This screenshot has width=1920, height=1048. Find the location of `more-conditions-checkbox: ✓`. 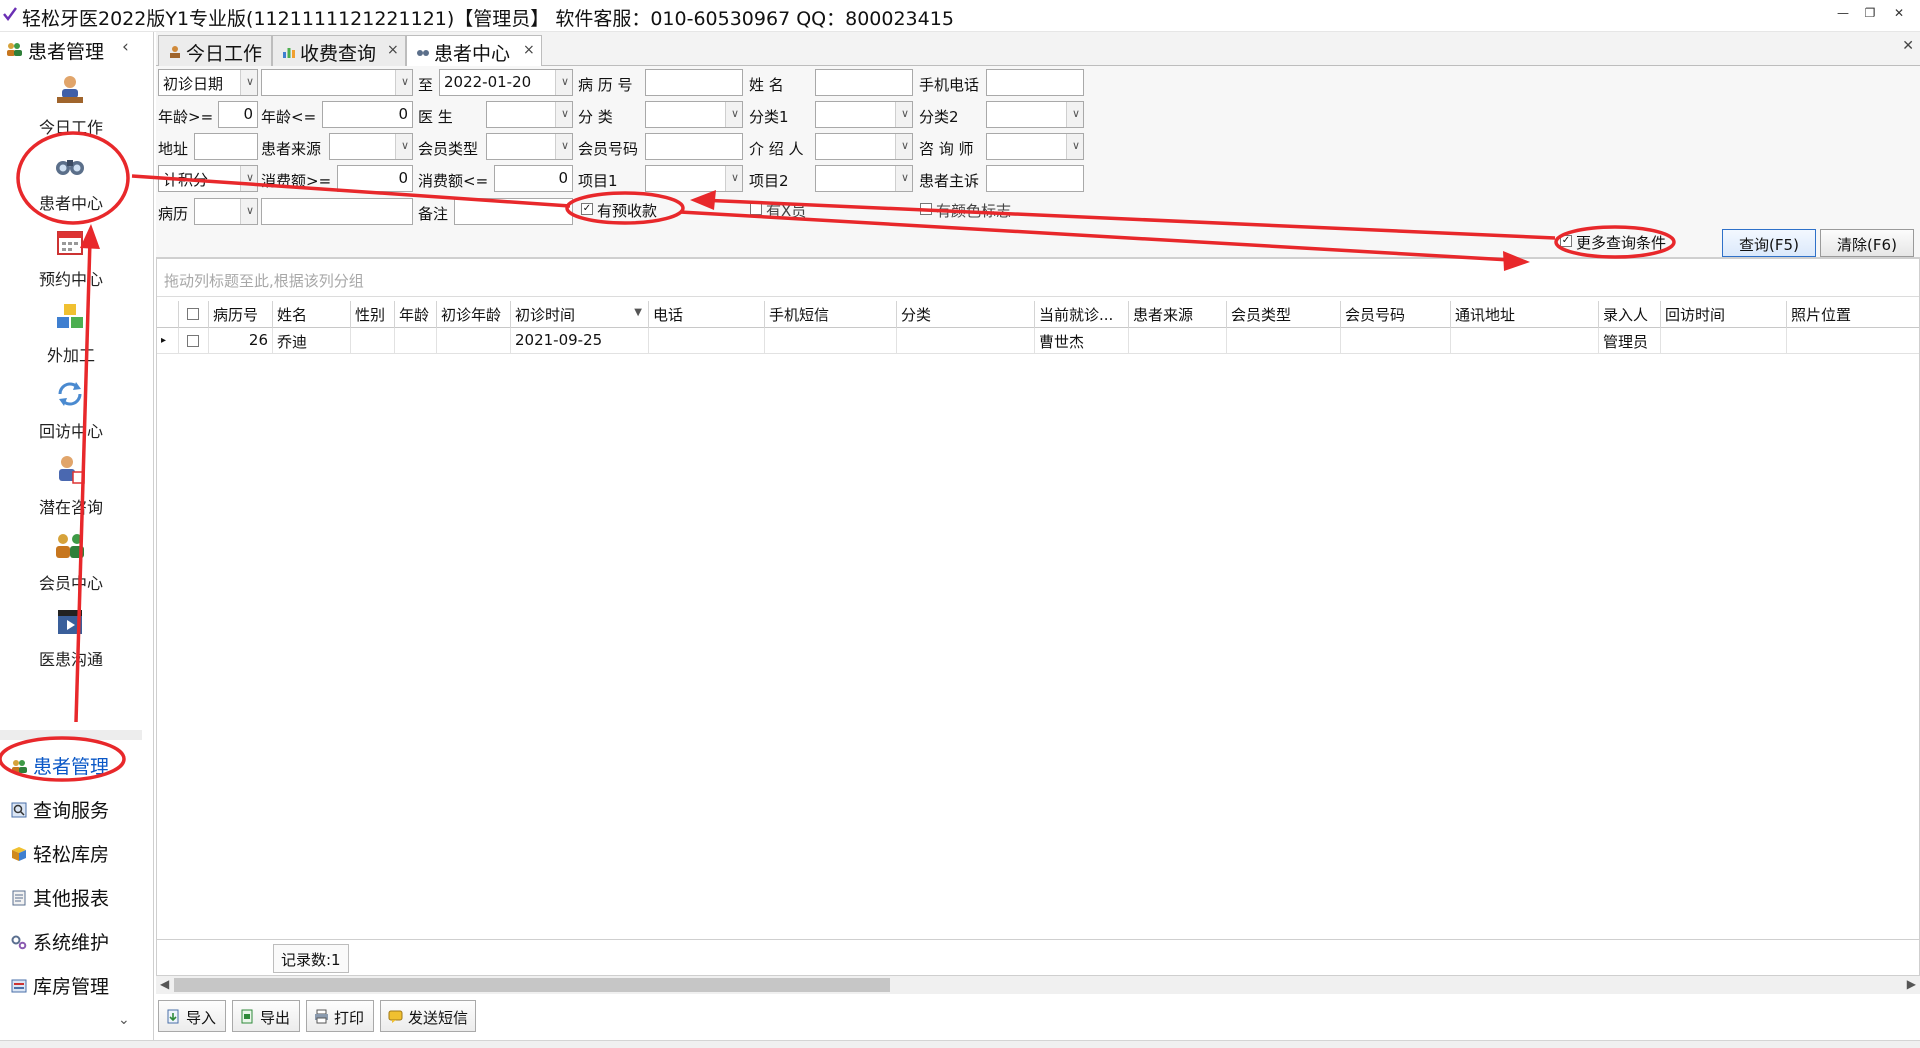

more-conditions-checkbox: ✓ is located at coordinates (1566, 241).